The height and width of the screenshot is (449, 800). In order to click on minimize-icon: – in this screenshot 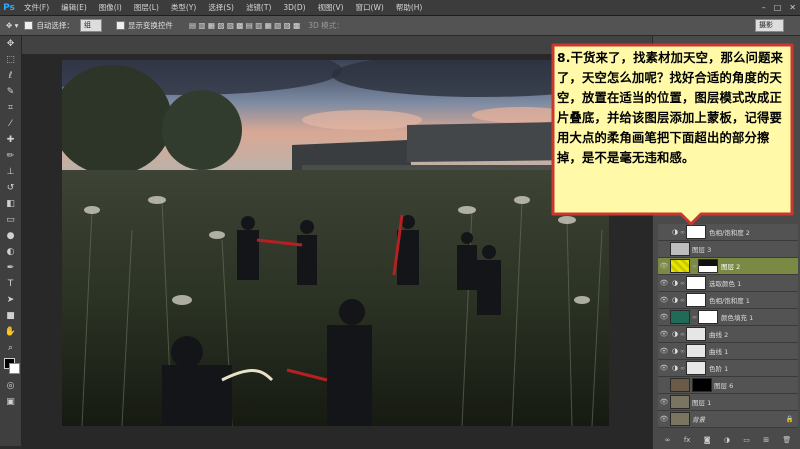, I will do `click(764, 7)`.